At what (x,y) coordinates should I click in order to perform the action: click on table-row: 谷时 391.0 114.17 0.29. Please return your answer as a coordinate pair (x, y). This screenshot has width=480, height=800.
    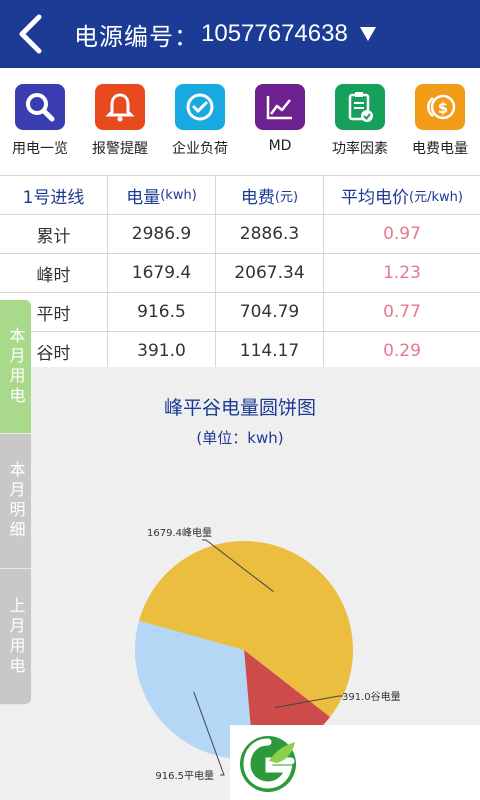
    Looking at the image, I should click on (240, 351).